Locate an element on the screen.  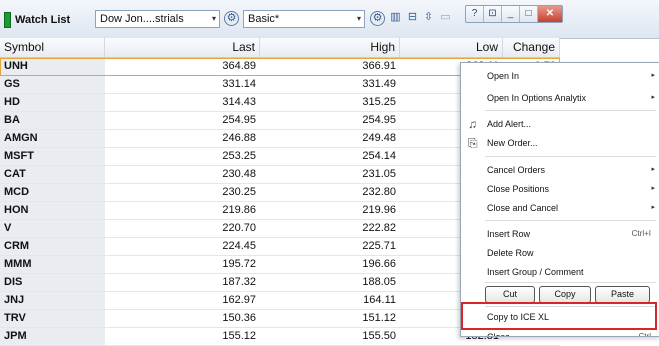
menu-item-insert-group: Insert Group / Comment is located at coordinates (560, 272).